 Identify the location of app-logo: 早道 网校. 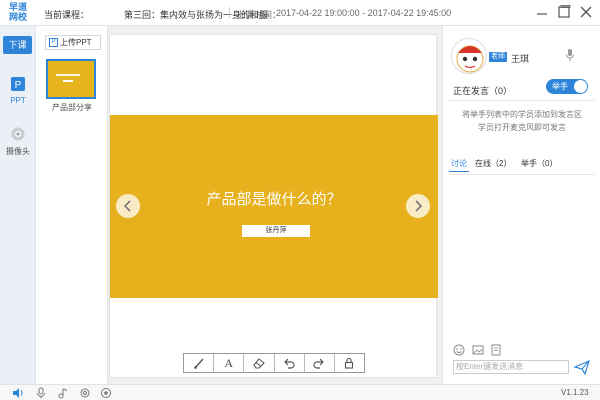
(18, 13).